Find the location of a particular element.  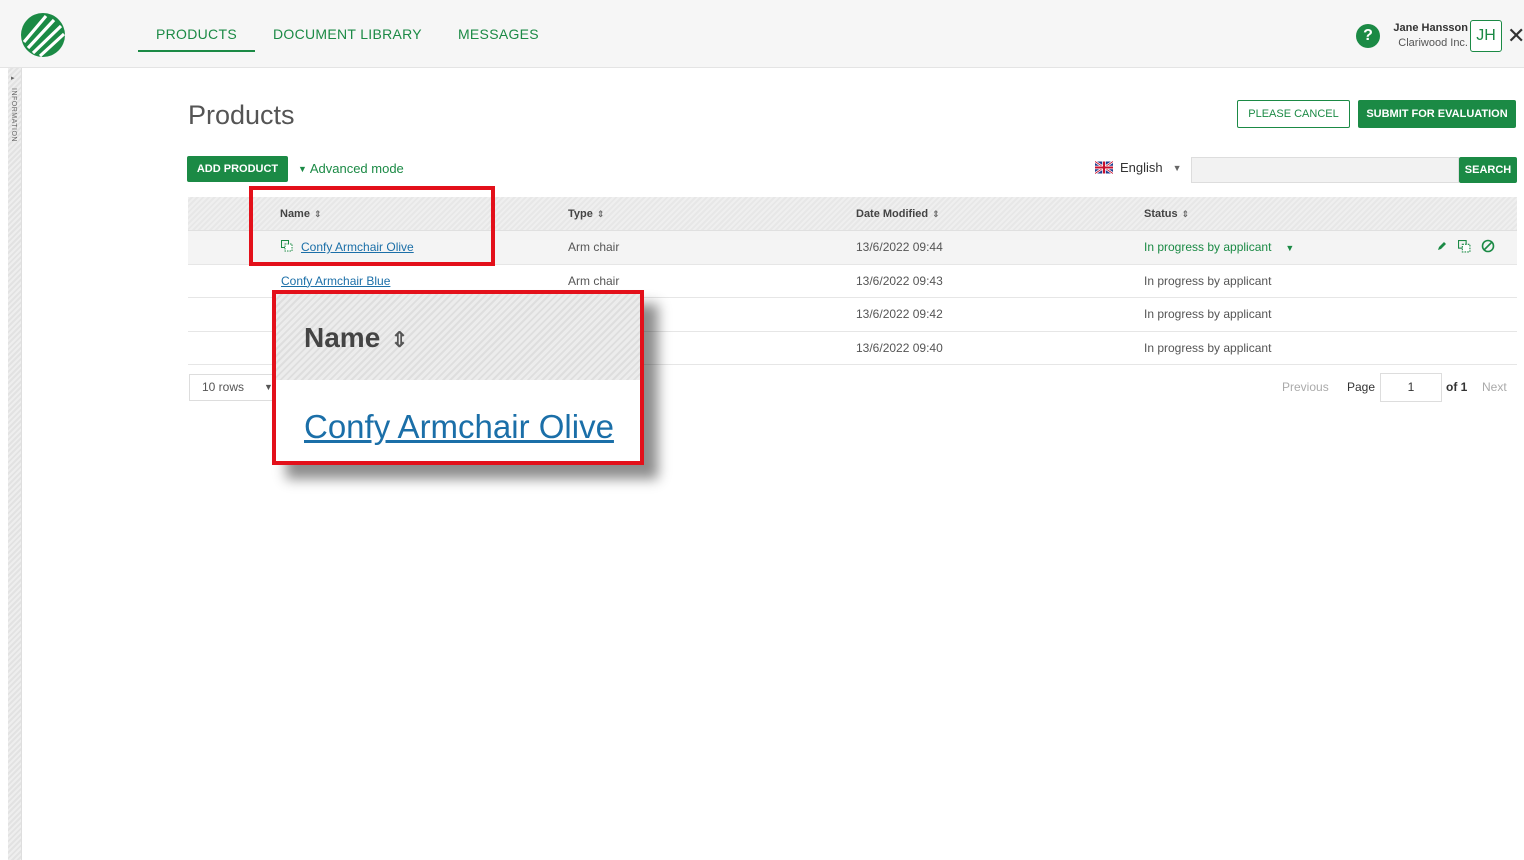

column-header-date-modified: Date Modified ⇕ is located at coordinates (898, 214).